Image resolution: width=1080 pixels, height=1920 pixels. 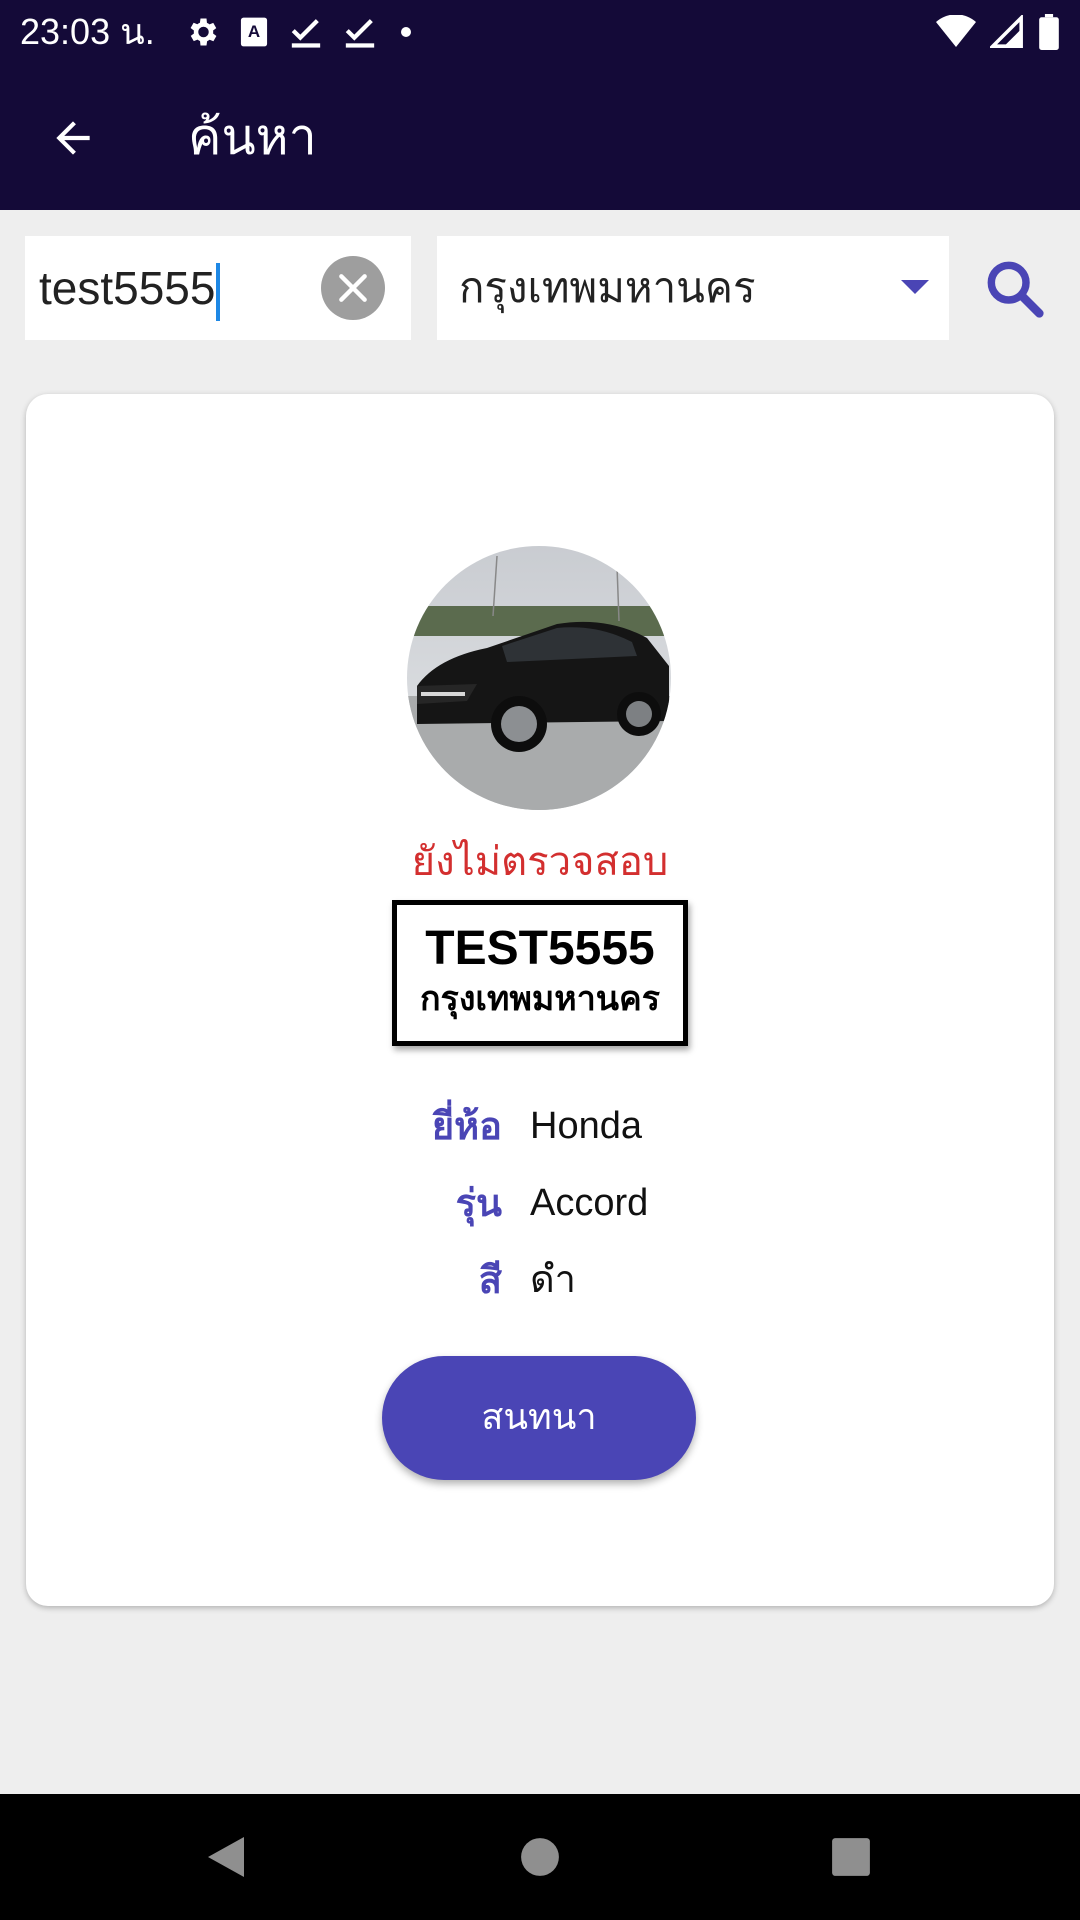 I want to click on province-dropdown: กรุงเทพมหานคร, so click(x=693, y=288).